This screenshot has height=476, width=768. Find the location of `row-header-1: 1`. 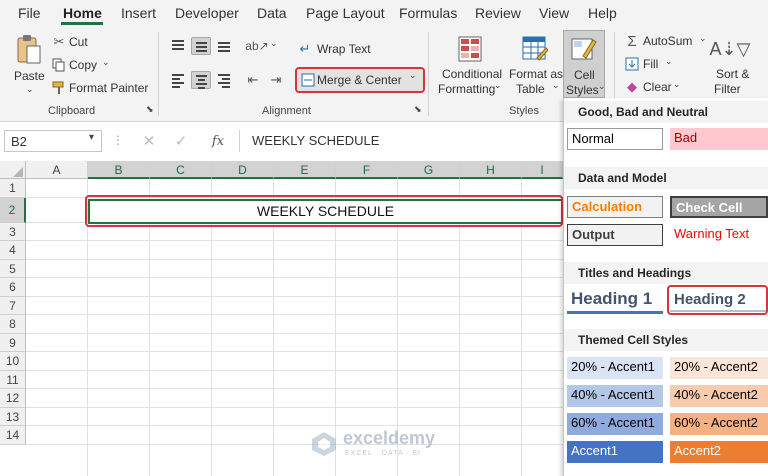

row-header-1: 1 is located at coordinates (13, 188).